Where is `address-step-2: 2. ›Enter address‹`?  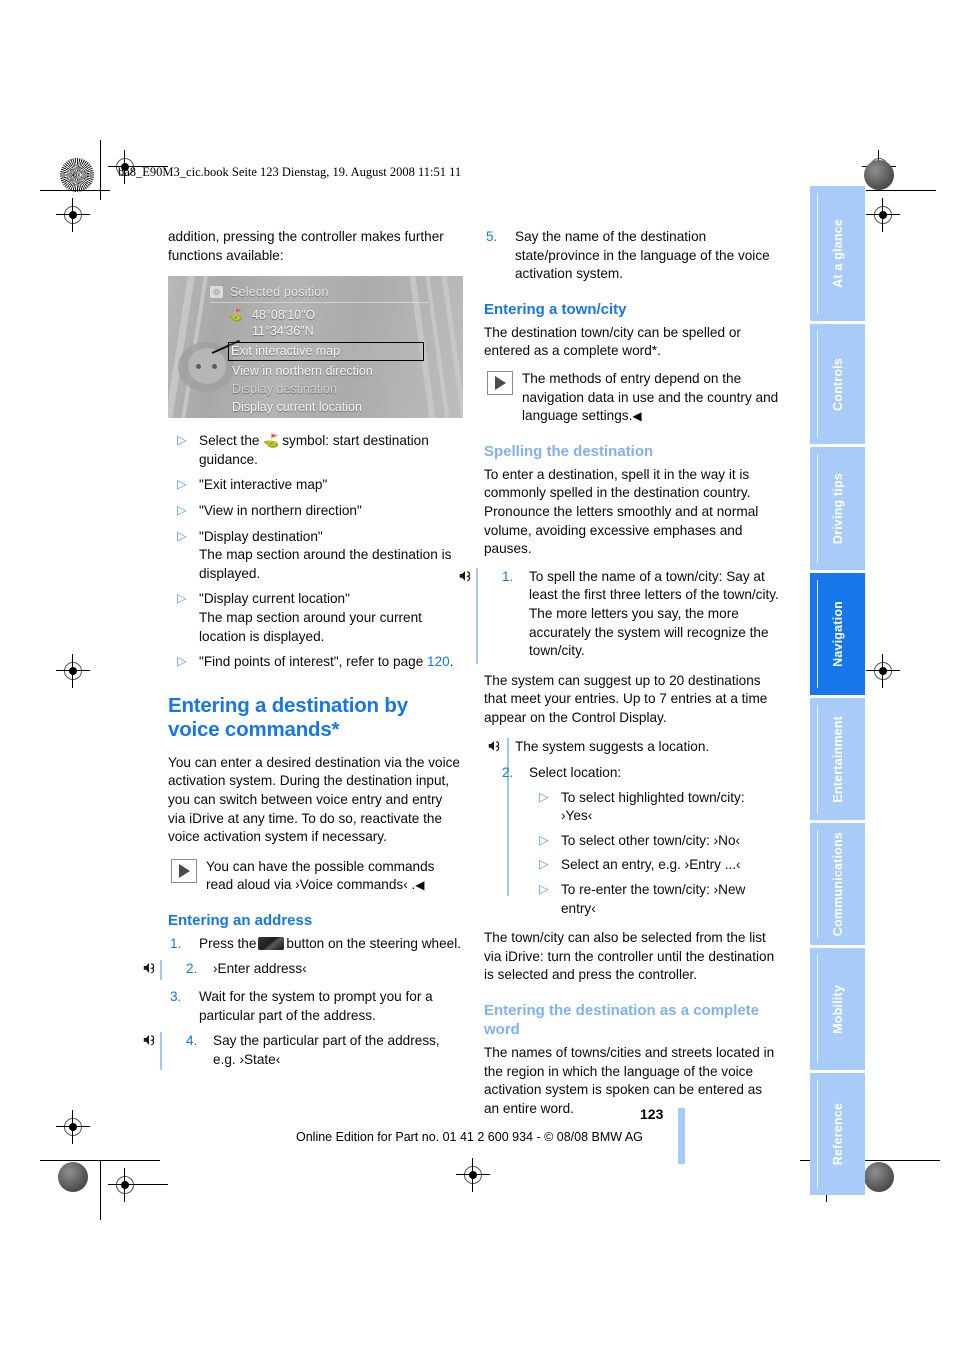 address-step-2: 2. ›Enter address‹ is located at coordinates (303, 970).